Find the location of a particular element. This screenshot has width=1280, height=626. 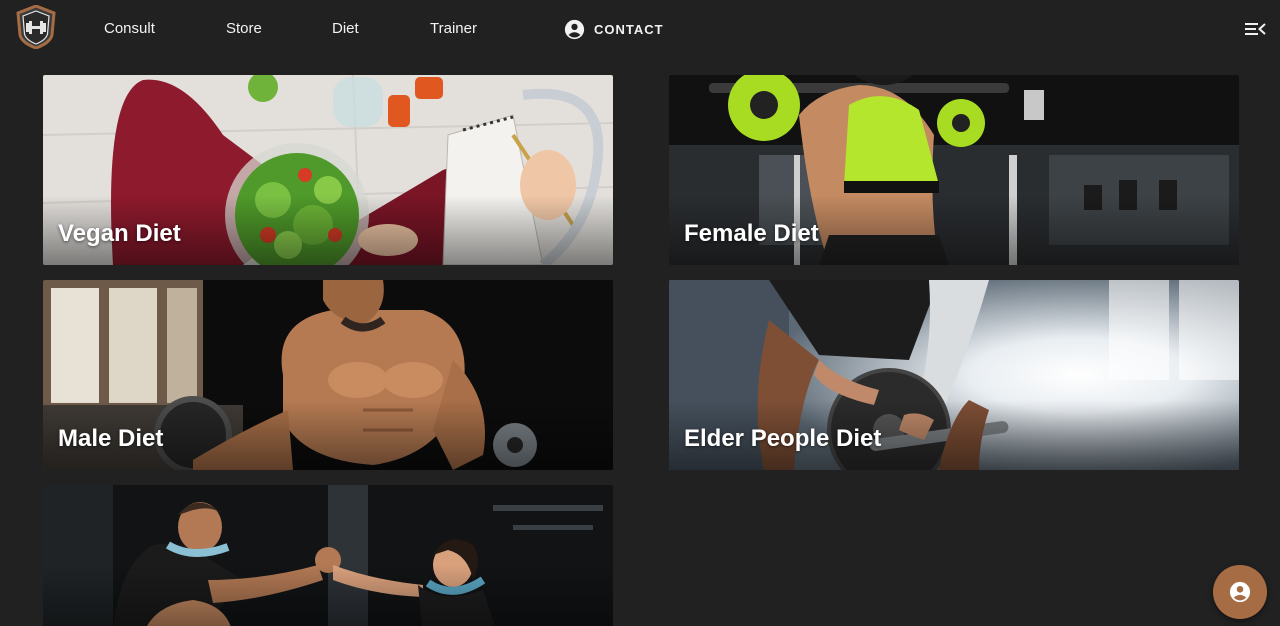

diet-card-female: Female Diet is located at coordinates (954, 170).